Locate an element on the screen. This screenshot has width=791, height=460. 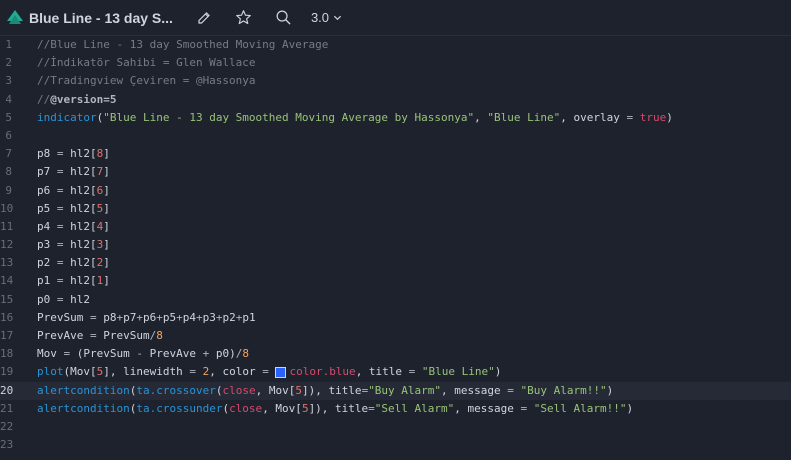
code-line: 4 //@version=5 is located at coordinates (395, 100).